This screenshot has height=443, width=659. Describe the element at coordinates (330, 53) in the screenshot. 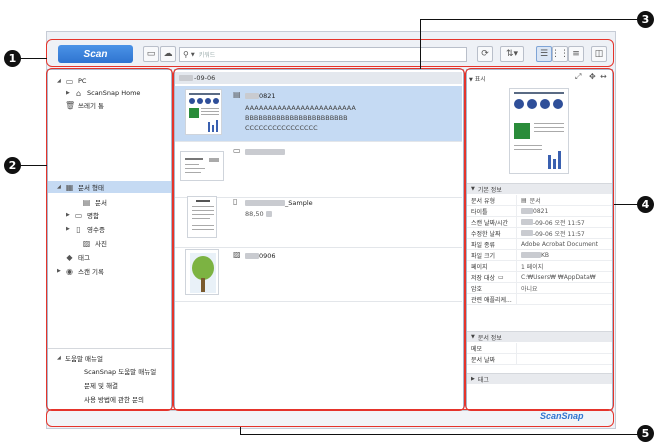

I see `callout-box-toolbar` at that location.